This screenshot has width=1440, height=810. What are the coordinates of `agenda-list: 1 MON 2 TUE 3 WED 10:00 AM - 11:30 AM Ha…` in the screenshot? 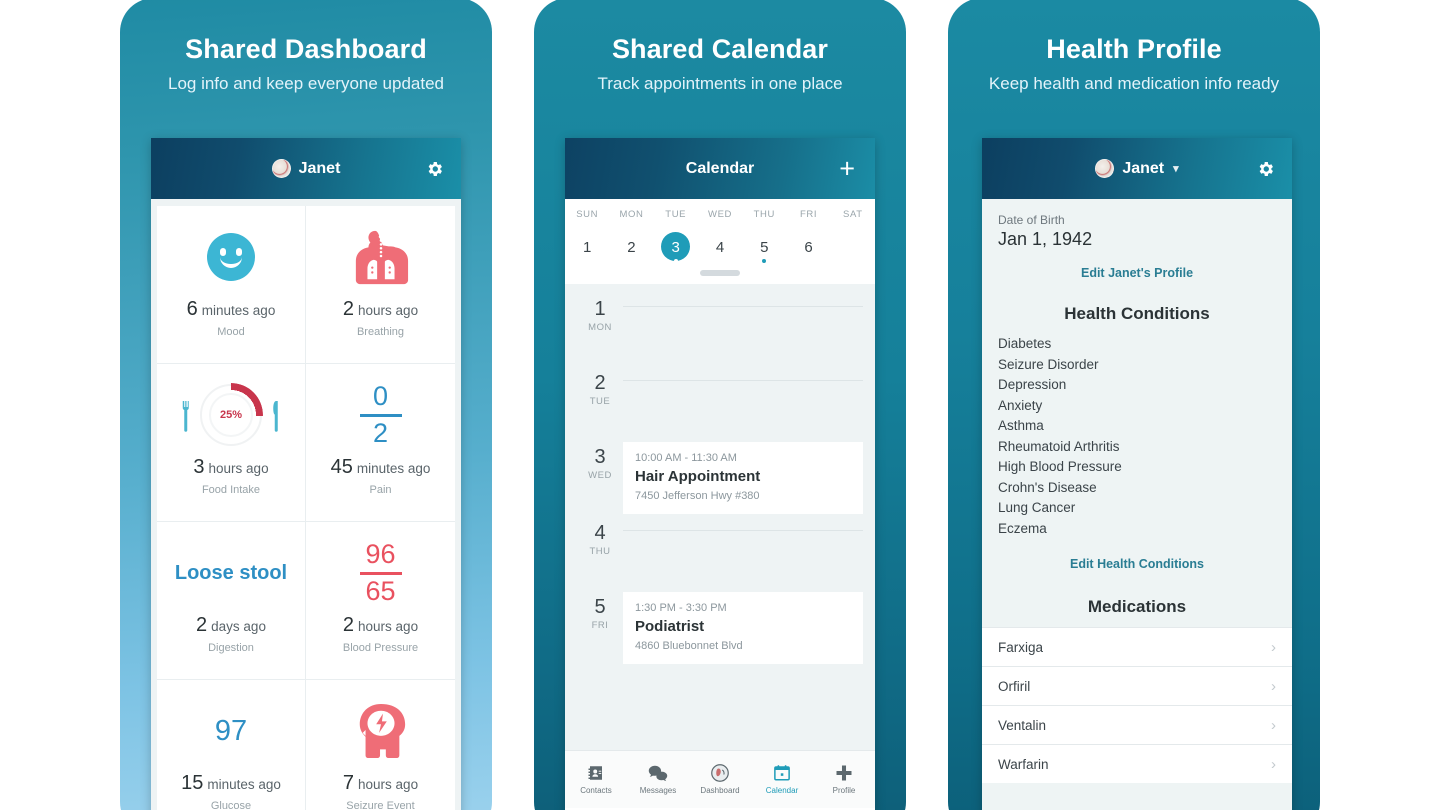 It's located at (720, 517).